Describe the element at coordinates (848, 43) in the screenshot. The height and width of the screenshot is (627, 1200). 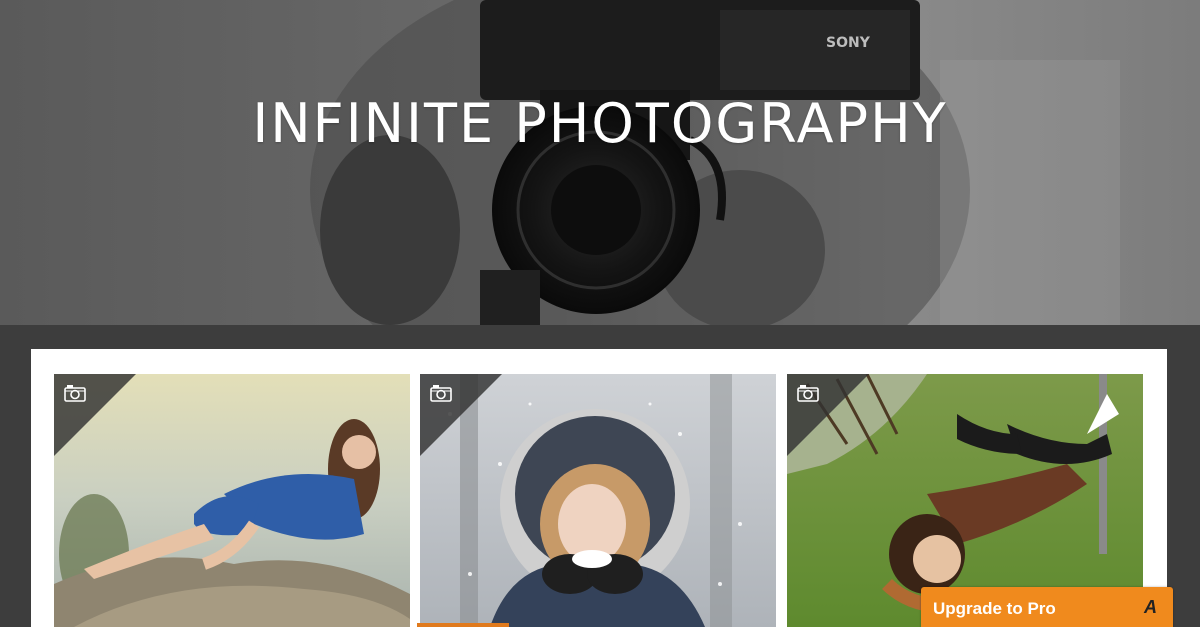
I see `camera-brand-text: SONY` at that location.